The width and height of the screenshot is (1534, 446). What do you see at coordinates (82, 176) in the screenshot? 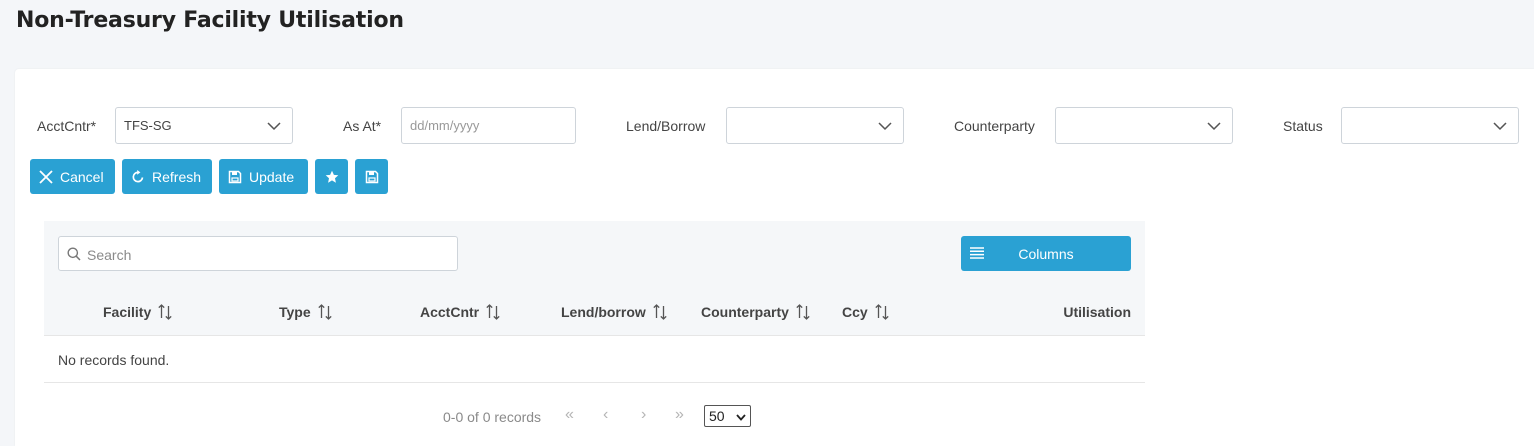
I see `cancel-label: Cancel` at bounding box center [82, 176].